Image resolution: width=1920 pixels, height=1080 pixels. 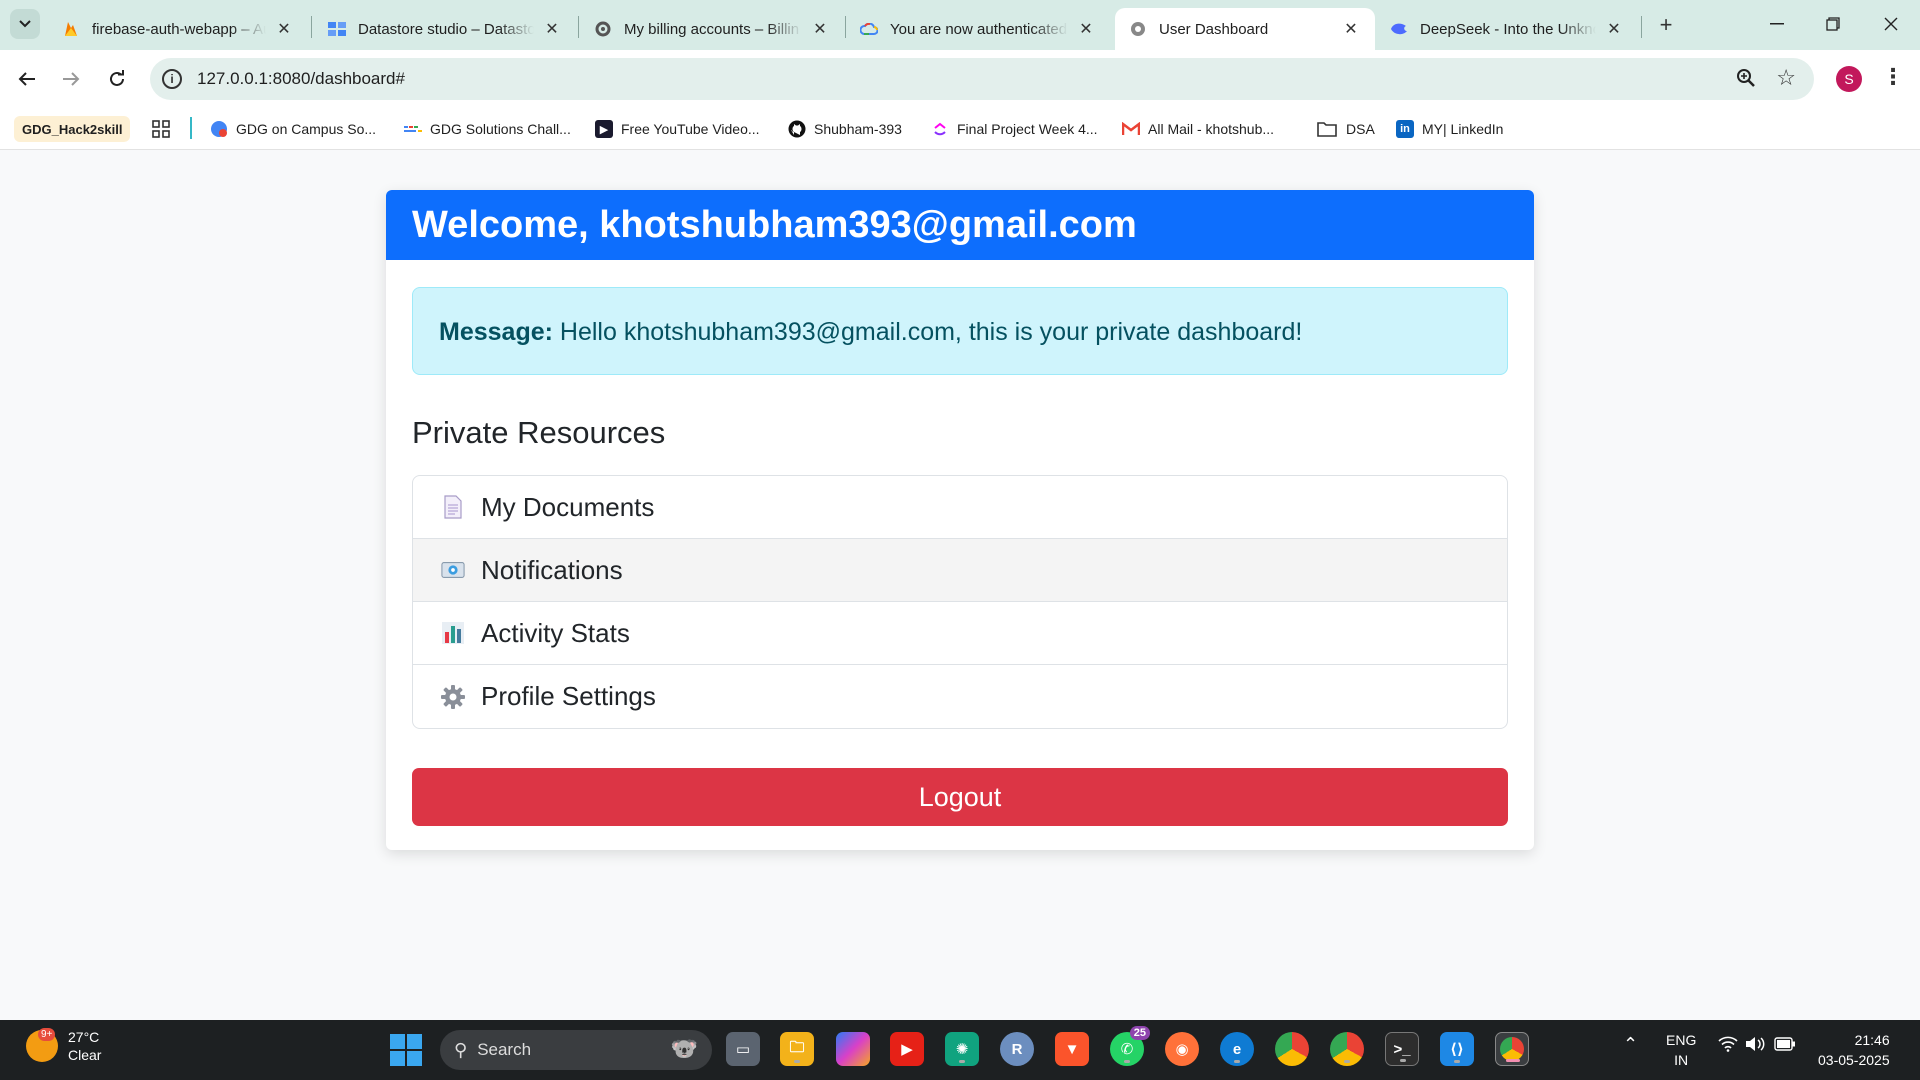 I want to click on message-label: Message:, so click(x=496, y=332).